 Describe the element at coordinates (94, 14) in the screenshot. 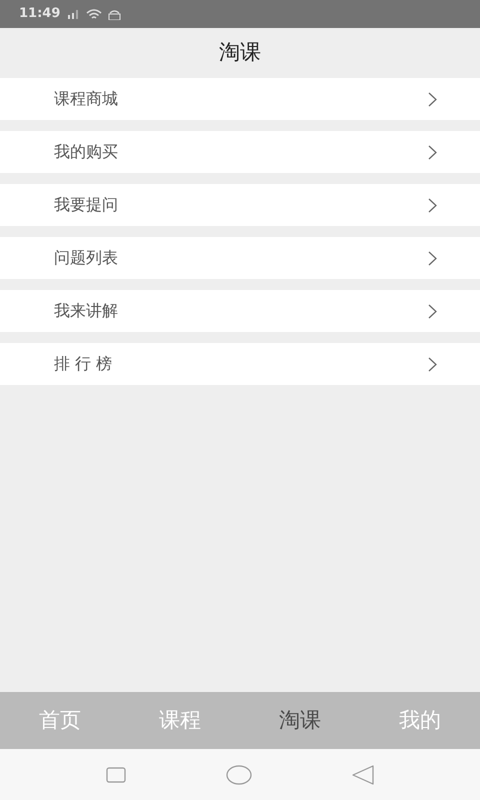

I see `wifi-icon` at that location.